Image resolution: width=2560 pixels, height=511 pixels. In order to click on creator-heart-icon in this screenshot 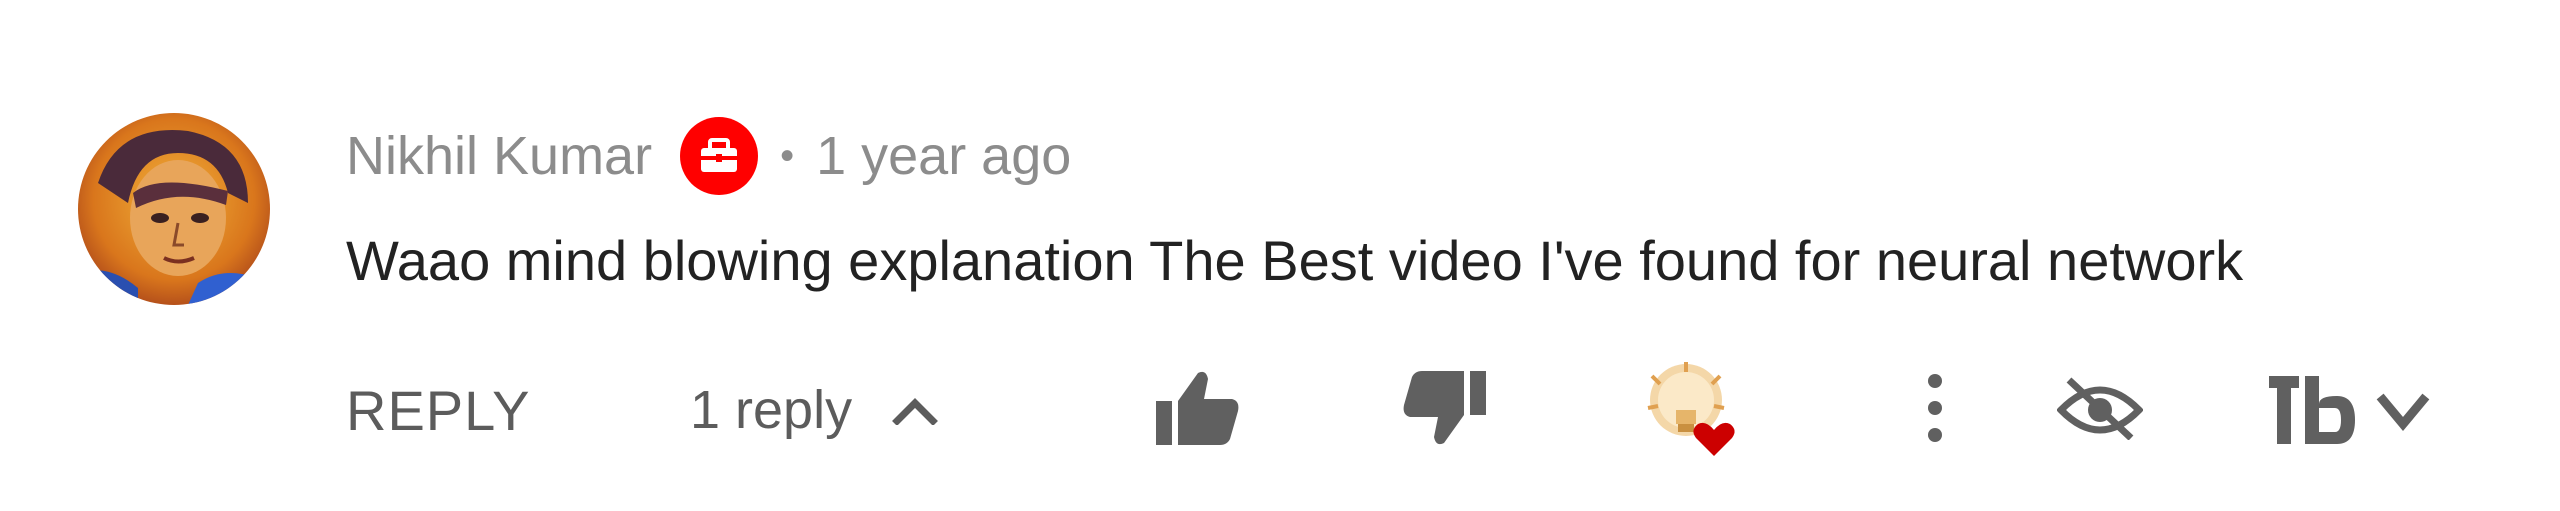, I will do `click(1695, 410)`.